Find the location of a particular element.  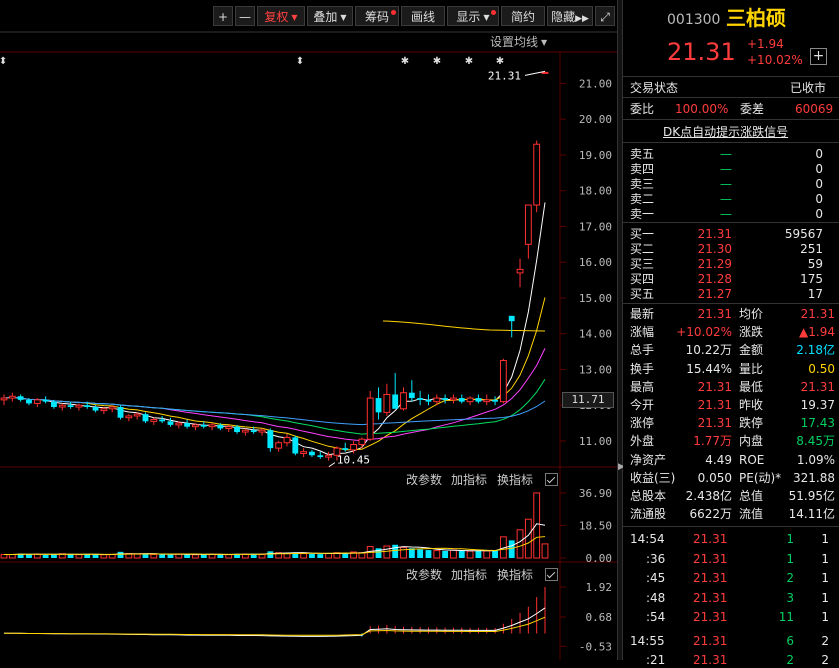

stat-label: 金额 is located at coordinates (751, 350).